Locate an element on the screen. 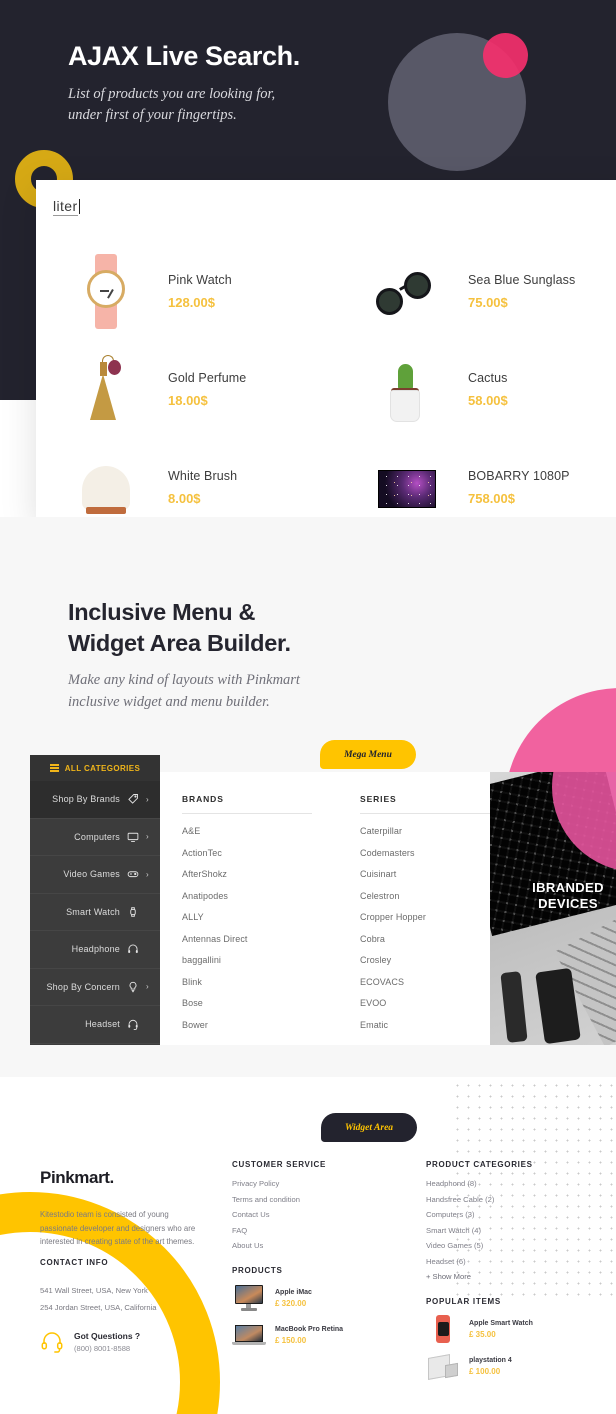 The height and width of the screenshot is (1414, 616). footer-link: About Us is located at coordinates (297, 1245).